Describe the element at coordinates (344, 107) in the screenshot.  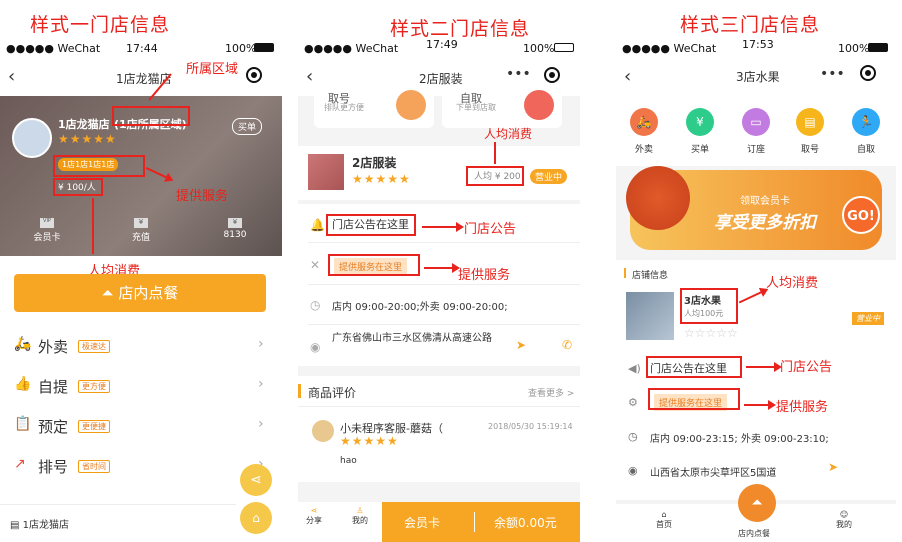
I see `card-subtitle: 排队更方便` at that location.